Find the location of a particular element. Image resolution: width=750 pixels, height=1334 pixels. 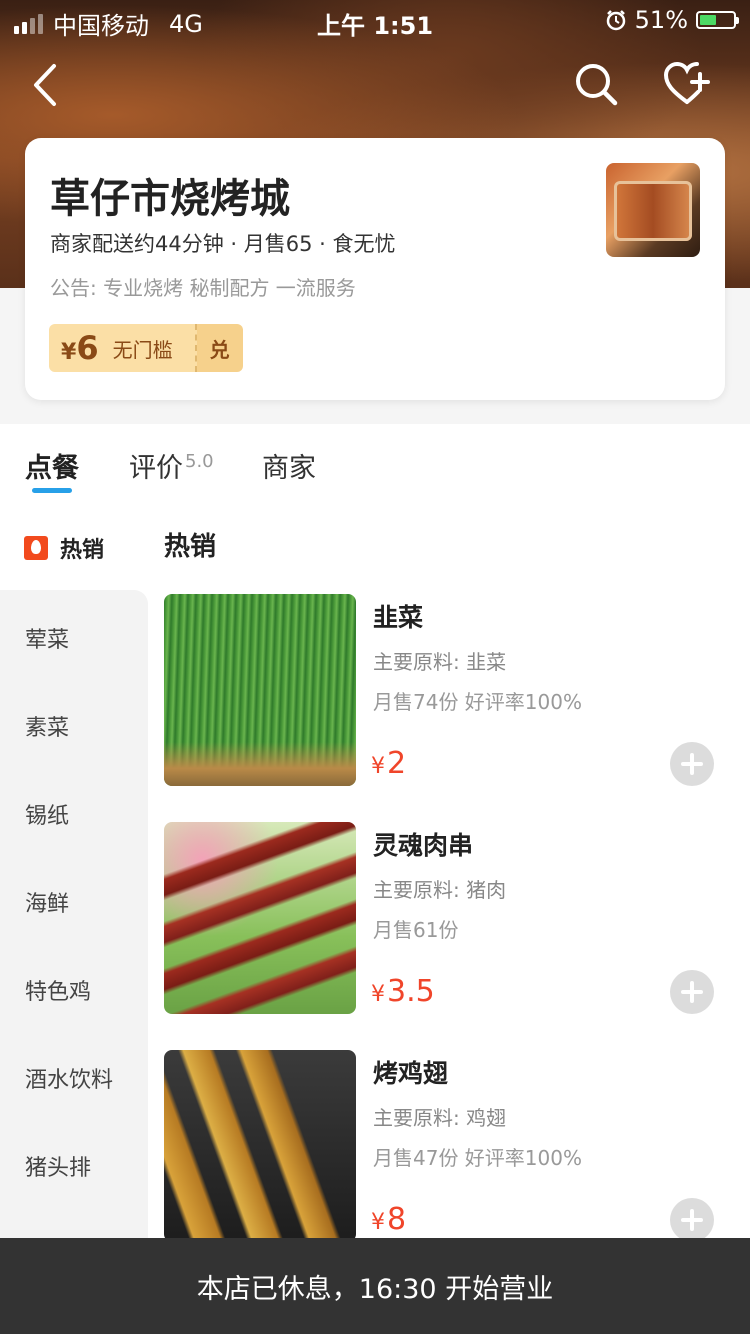

category-sidebar: 荤菜 素菜 锡纸 海鲜 特色鸡 酒水饮料 猪头排 is located at coordinates (74, 915).